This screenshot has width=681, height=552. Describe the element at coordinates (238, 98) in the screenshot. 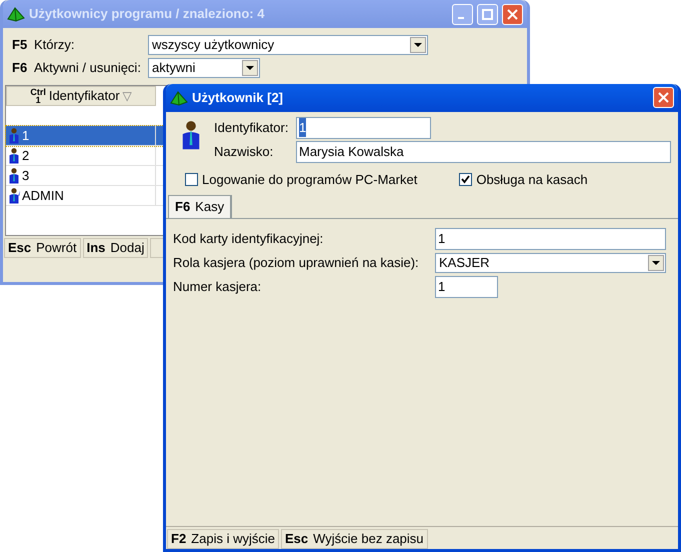

I see `window-title: Użytkownik [2]` at that location.